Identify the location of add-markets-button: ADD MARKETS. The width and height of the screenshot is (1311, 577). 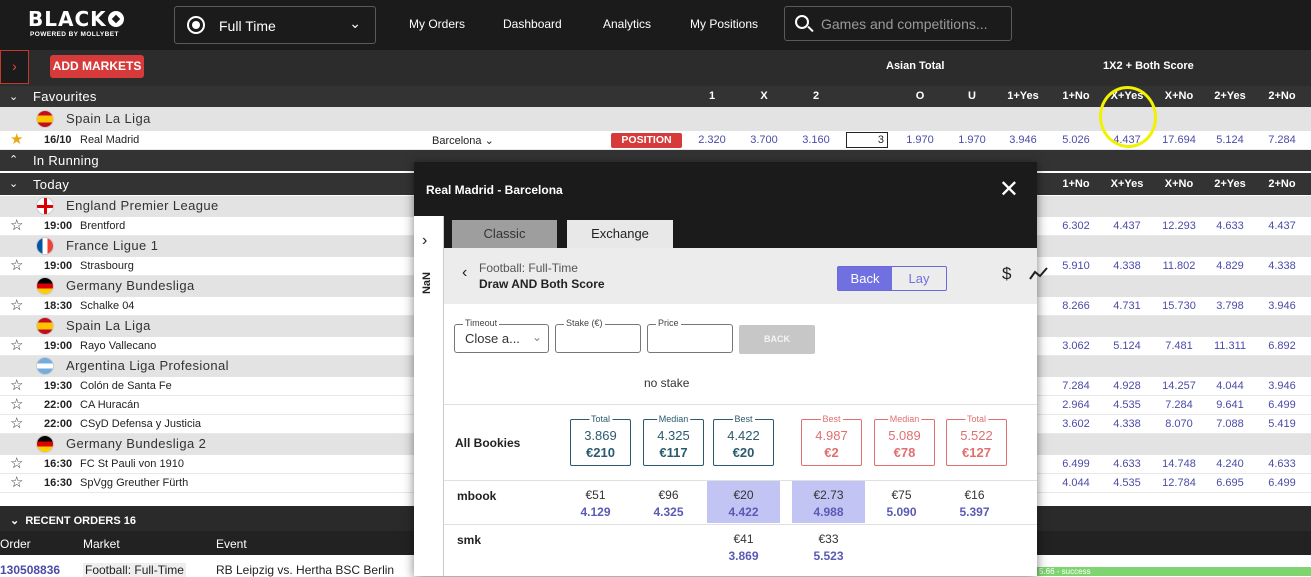
(97, 66).